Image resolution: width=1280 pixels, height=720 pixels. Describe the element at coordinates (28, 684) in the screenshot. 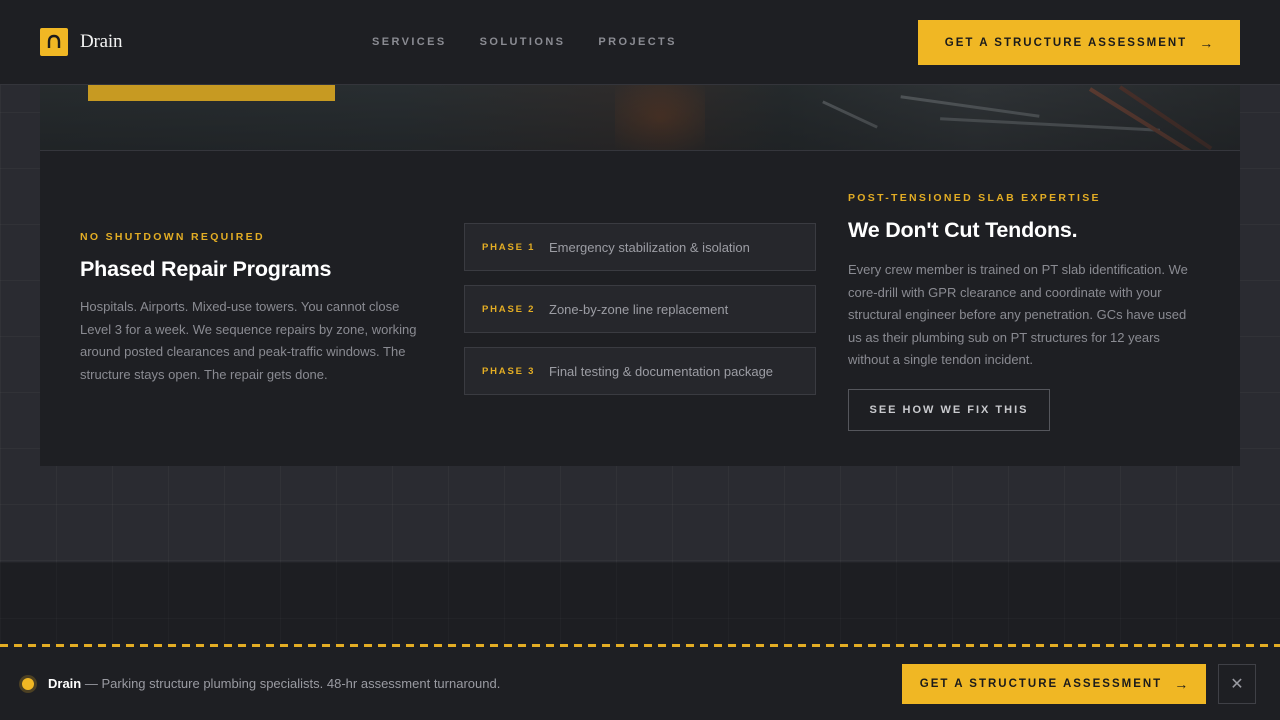

I see `status-dot-icon` at that location.